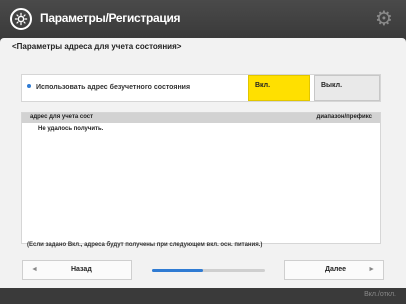  What do you see at coordinates (177, 270) in the screenshot?
I see `progress-fill` at bounding box center [177, 270].